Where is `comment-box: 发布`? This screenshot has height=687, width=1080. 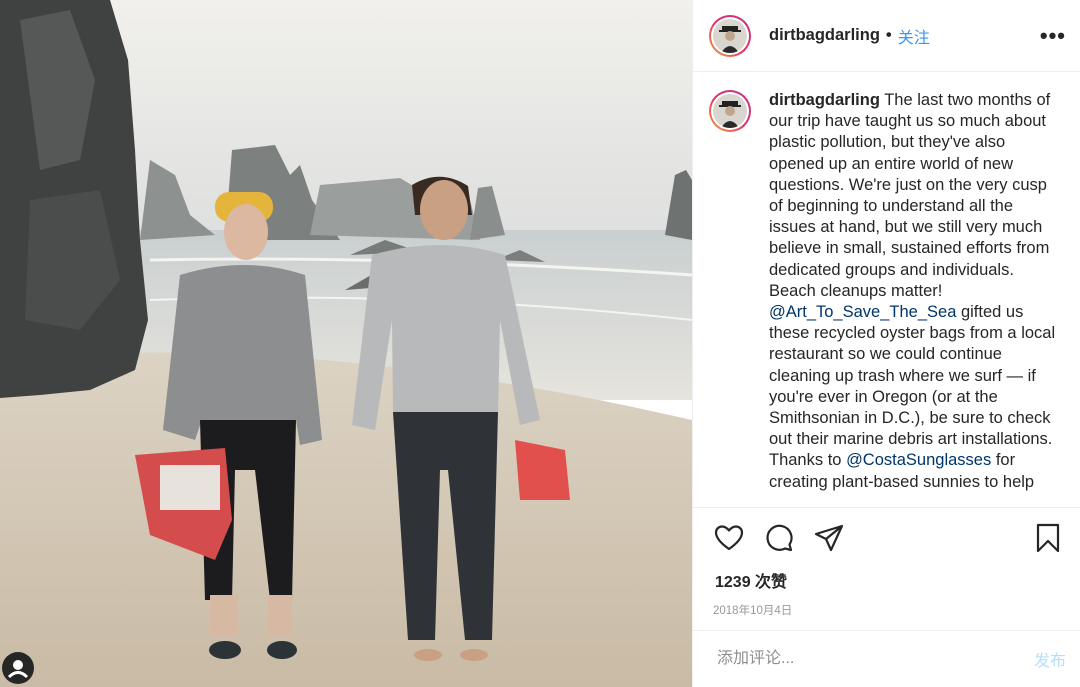
comment-box: 发布 is located at coordinates (886, 658).